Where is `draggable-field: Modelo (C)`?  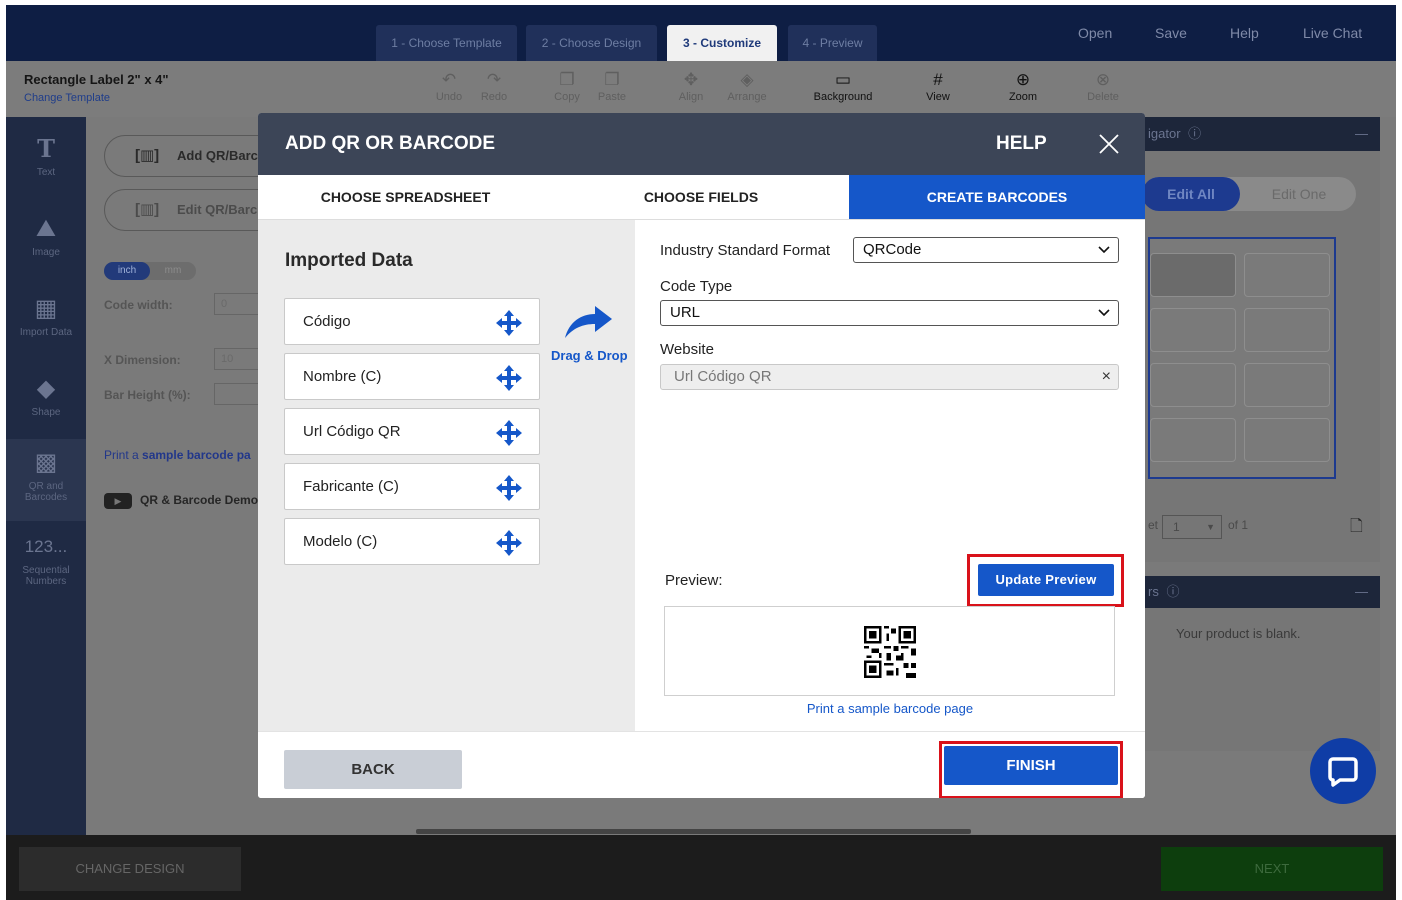 draggable-field: Modelo (C) is located at coordinates (412, 541).